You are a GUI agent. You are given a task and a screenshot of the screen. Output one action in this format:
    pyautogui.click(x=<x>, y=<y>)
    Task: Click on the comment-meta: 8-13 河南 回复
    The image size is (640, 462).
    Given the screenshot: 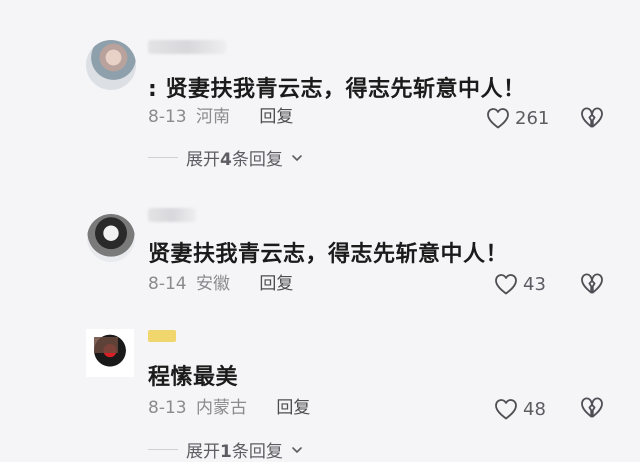 What is the action you would take?
    pyautogui.click(x=220, y=117)
    